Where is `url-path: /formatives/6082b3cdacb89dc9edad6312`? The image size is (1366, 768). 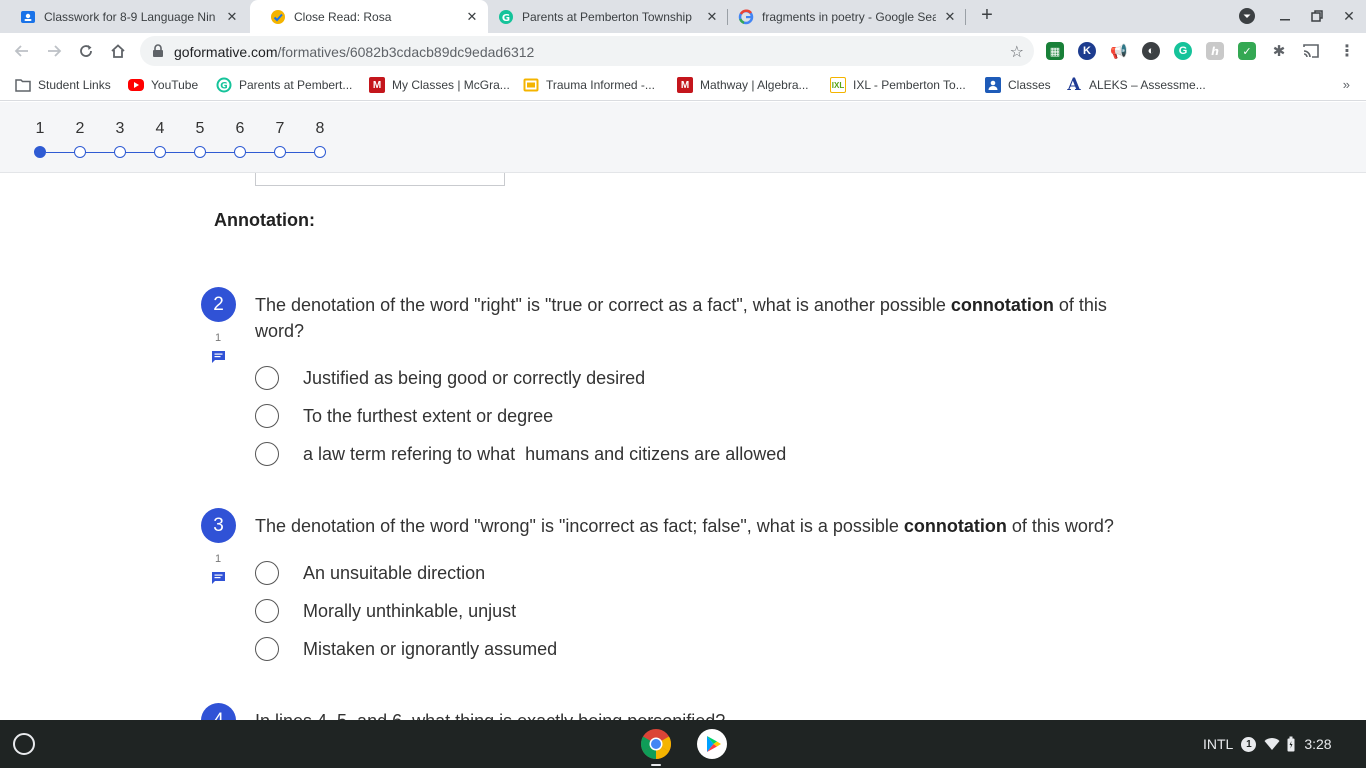 url-path: /formatives/6082b3cdacb89dc9edad6312 is located at coordinates (406, 52).